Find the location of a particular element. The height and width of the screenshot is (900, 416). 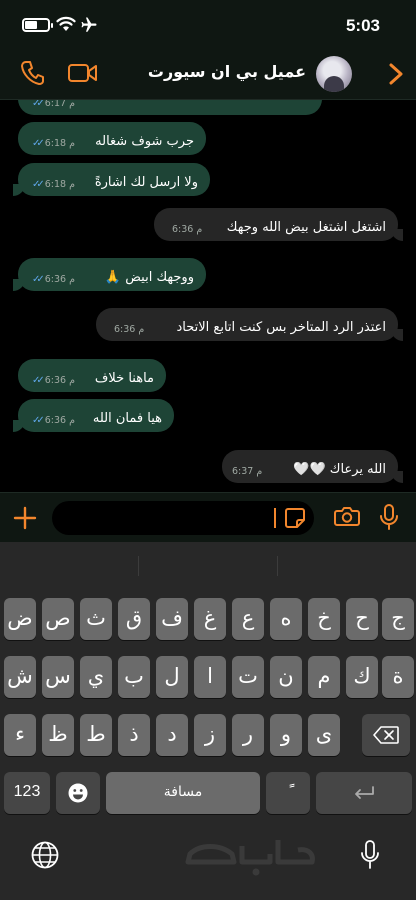

message-text: ووجهك ابيض 🙏 is located at coordinates (149, 277).